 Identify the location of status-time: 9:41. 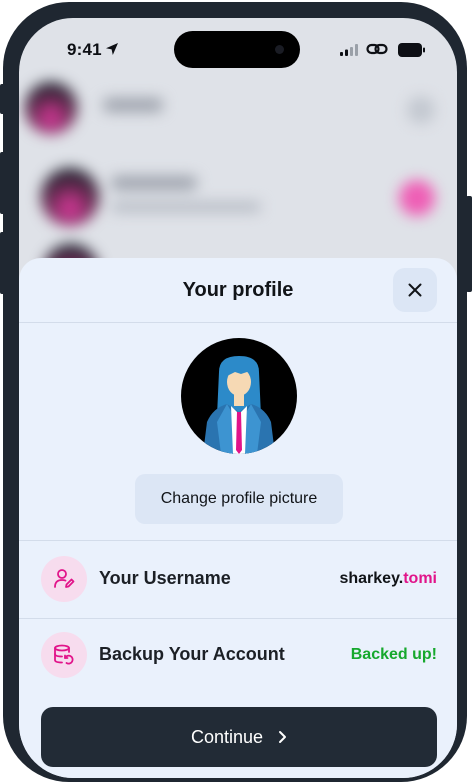
(84, 49).